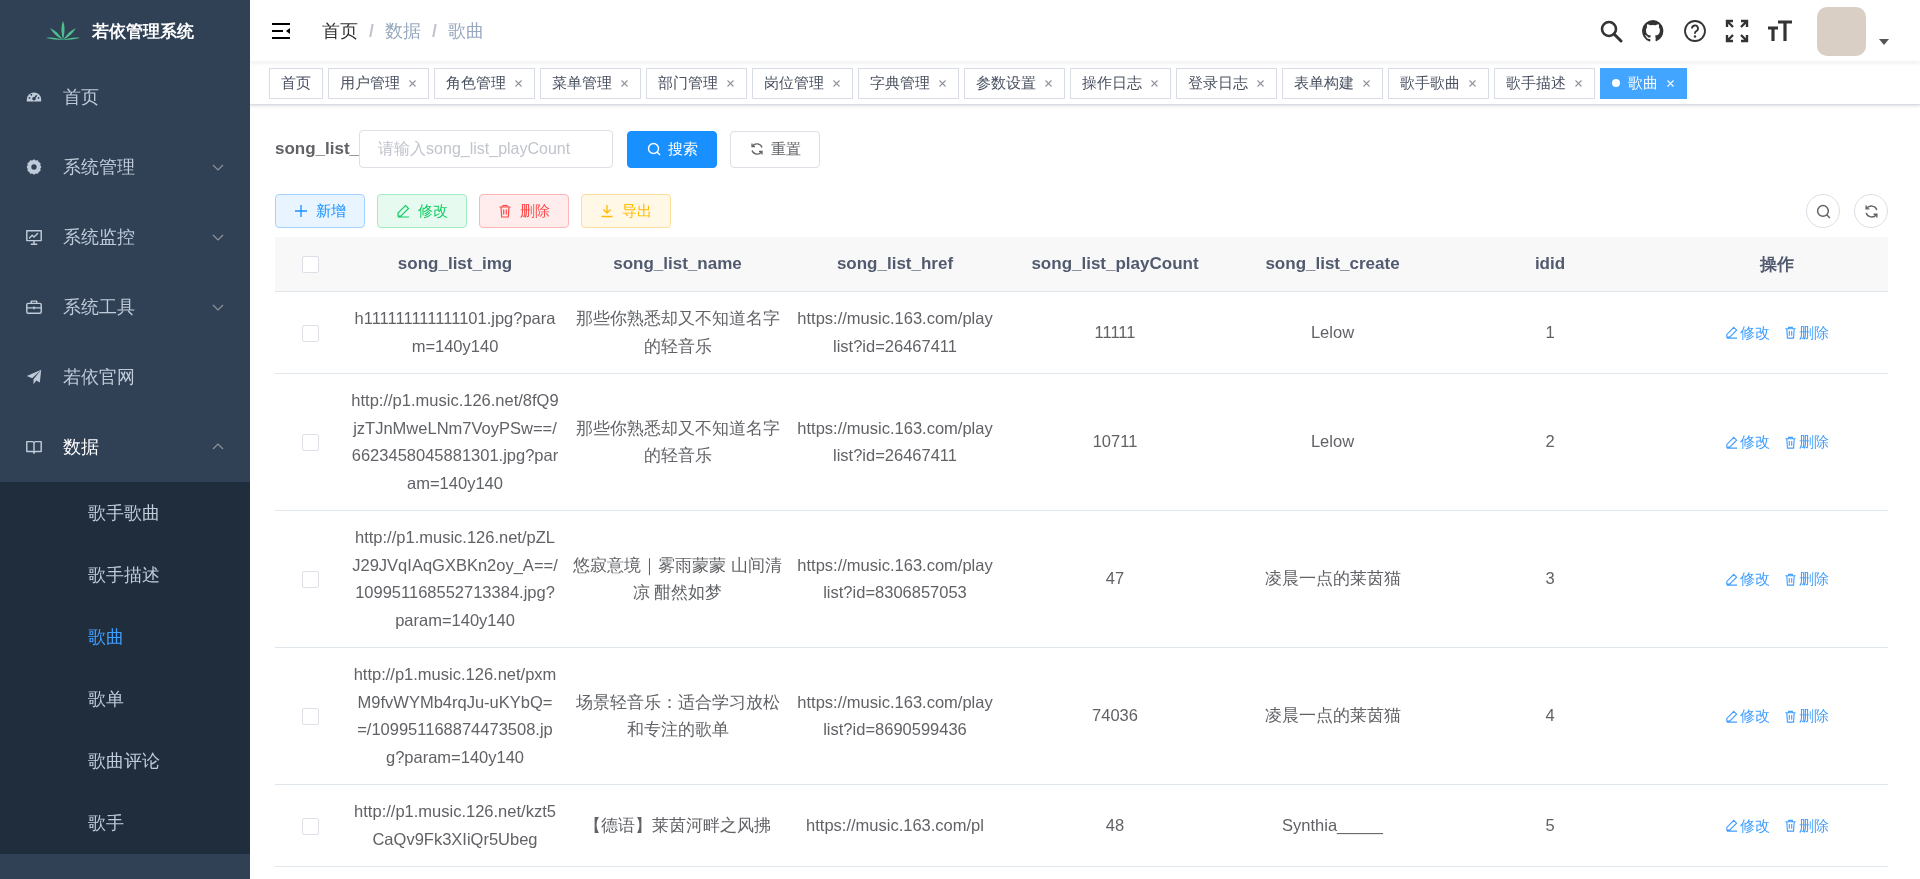 The height and width of the screenshot is (879, 1920). Describe the element at coordinates (1550, 715) in the screenshot. I see `table-cell: 4` at that location.